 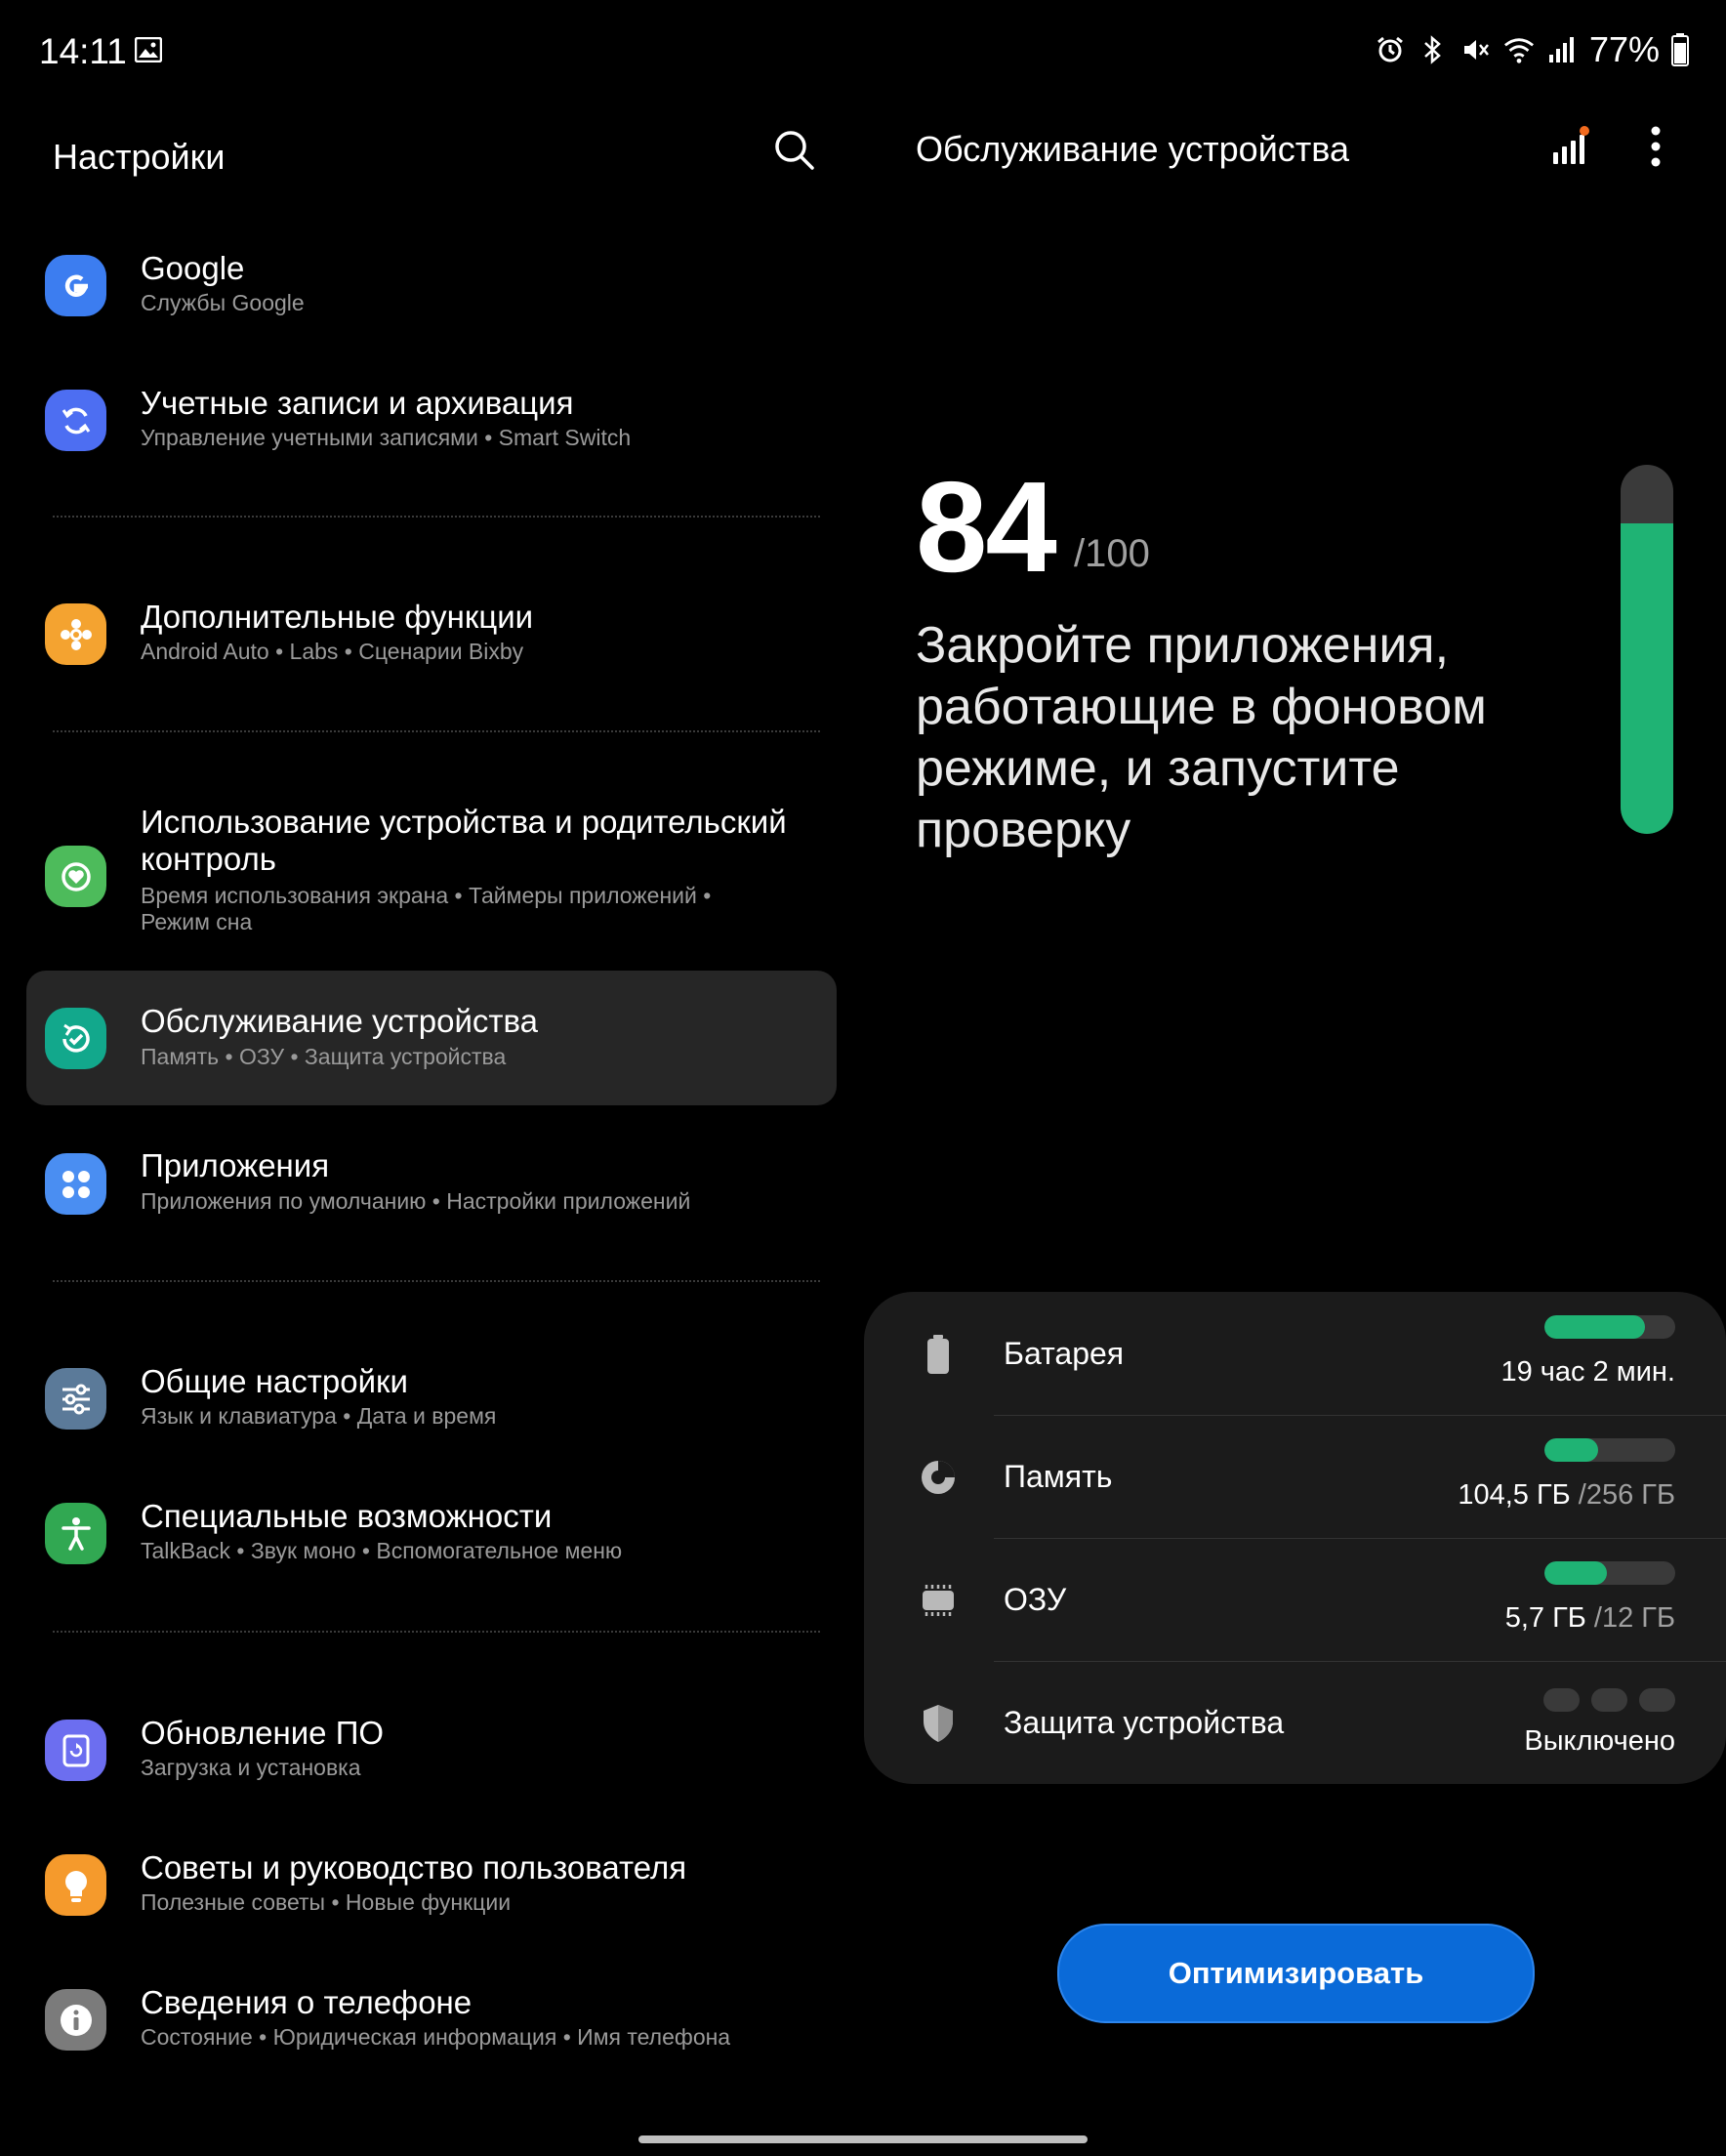 I want to click on score-max: /100, so click(x=1112, y=553).